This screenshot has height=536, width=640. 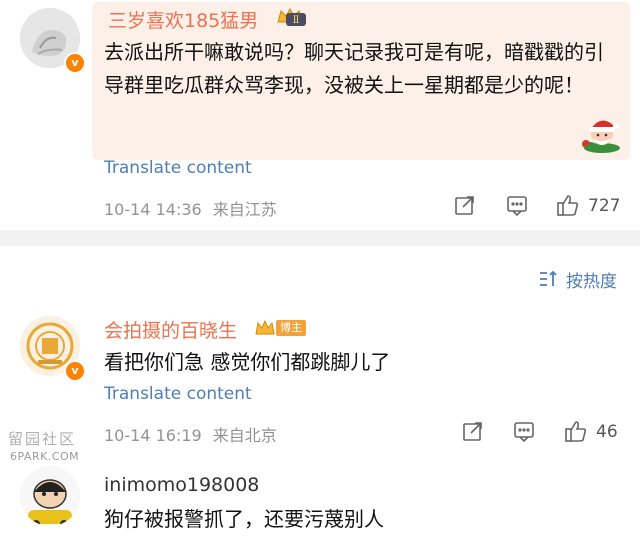 What do you see at coordinates (45, 456) in the screenshot?
I see `watermark-url: 6PARK.COM` at bounding box center [45, 456].